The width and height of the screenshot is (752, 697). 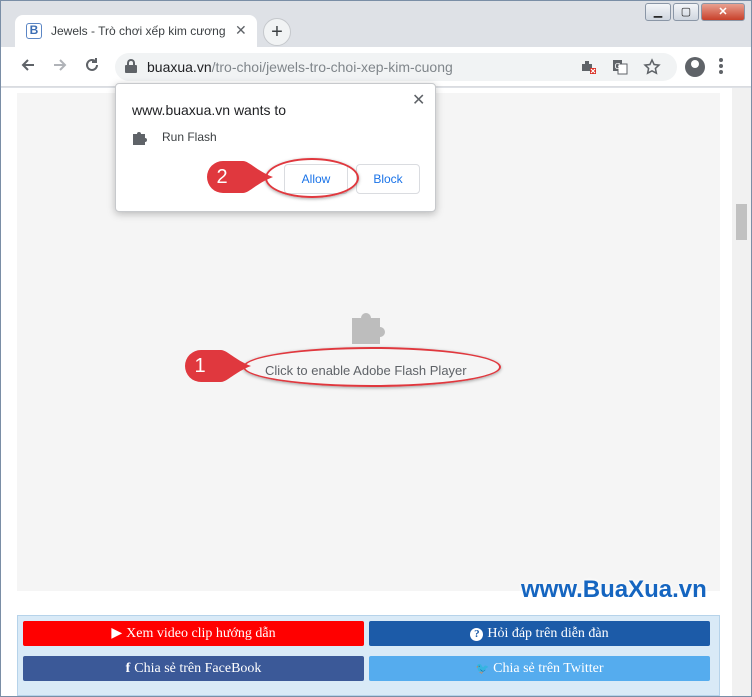 I want to click on step-1-marker: 1, so click(x=217, y=366).